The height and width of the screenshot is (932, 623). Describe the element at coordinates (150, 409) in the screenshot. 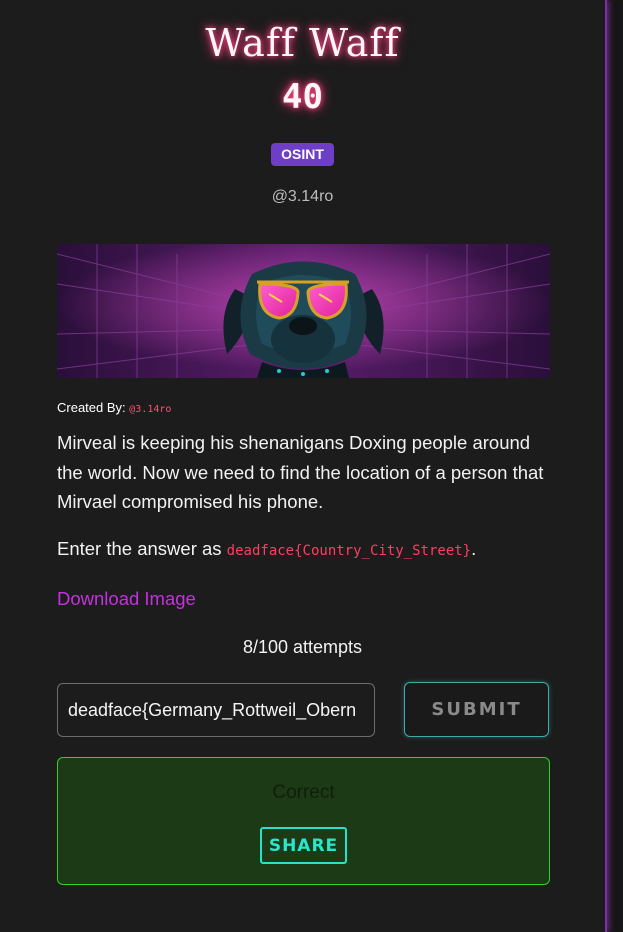

I see `created-by-handle: @3.14ro` at that location.